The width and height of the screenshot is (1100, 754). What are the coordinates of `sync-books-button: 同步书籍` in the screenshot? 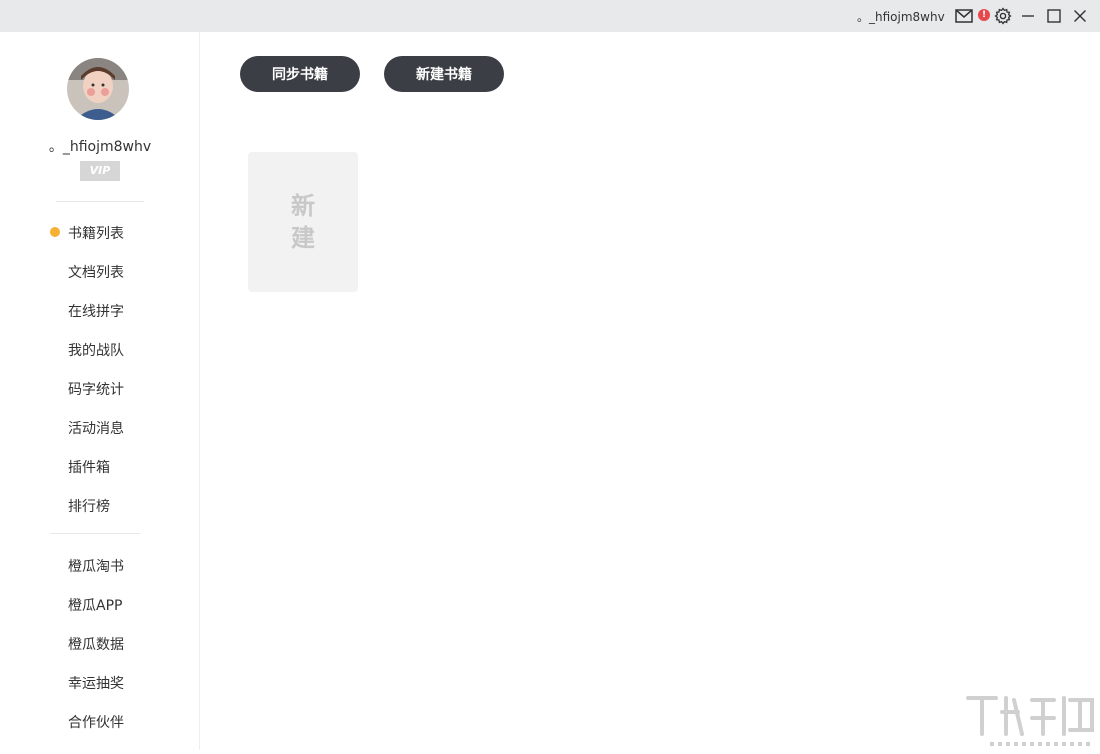 It's located at (300, 74).